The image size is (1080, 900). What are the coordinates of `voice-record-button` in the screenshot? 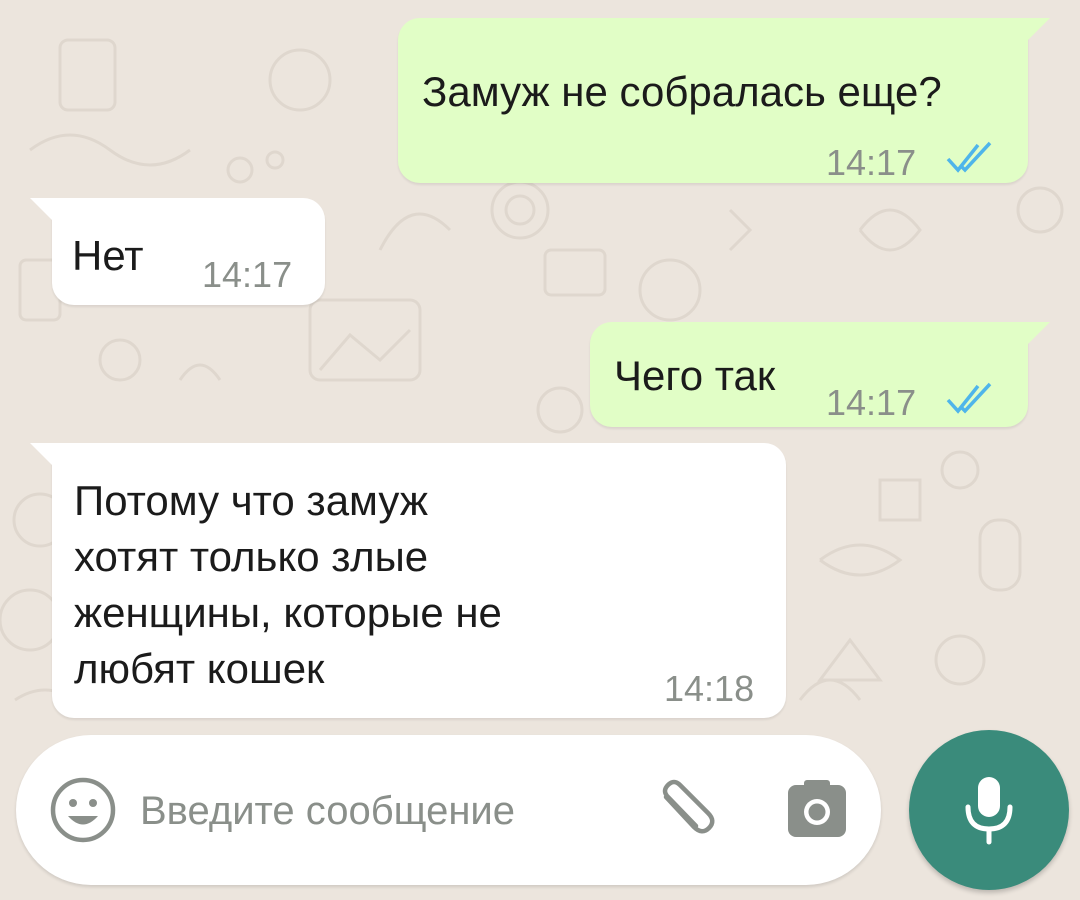 It's located at (989, 810).